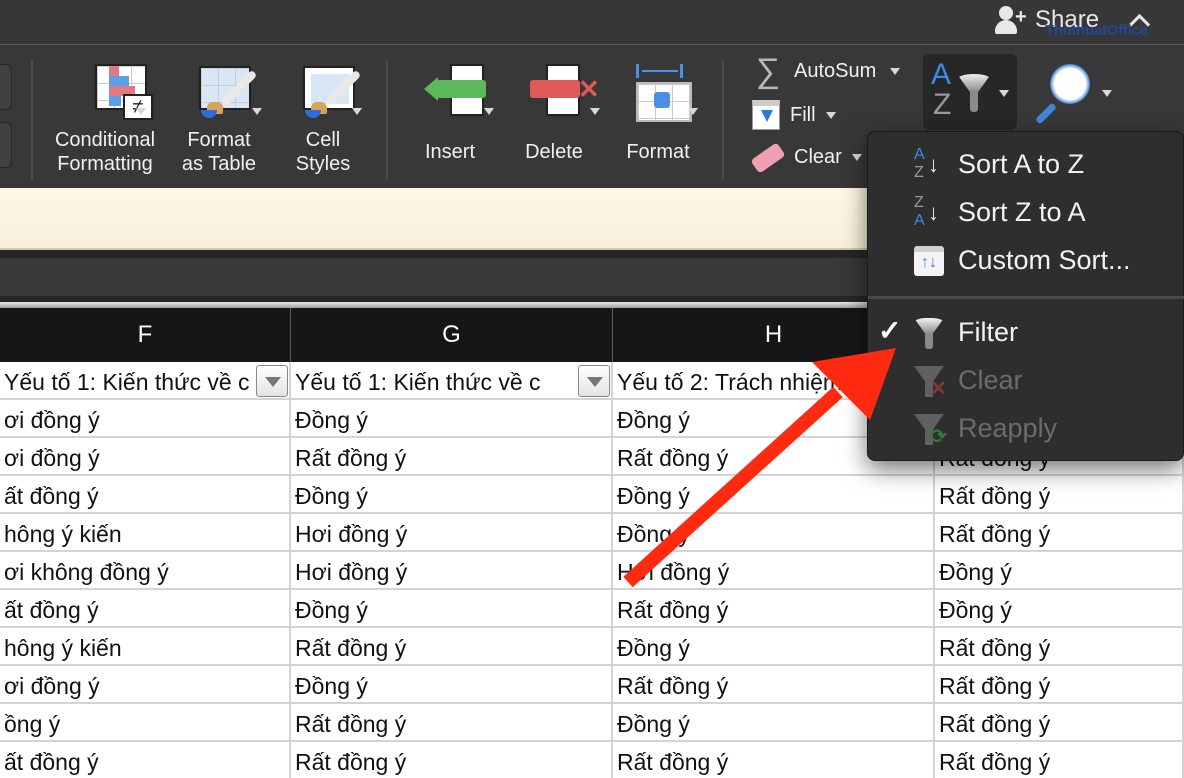 Image resolution: width=1184 pixels, height=778 pixels. I want to click on checkmark-icon: ✓, so click(890, 330).